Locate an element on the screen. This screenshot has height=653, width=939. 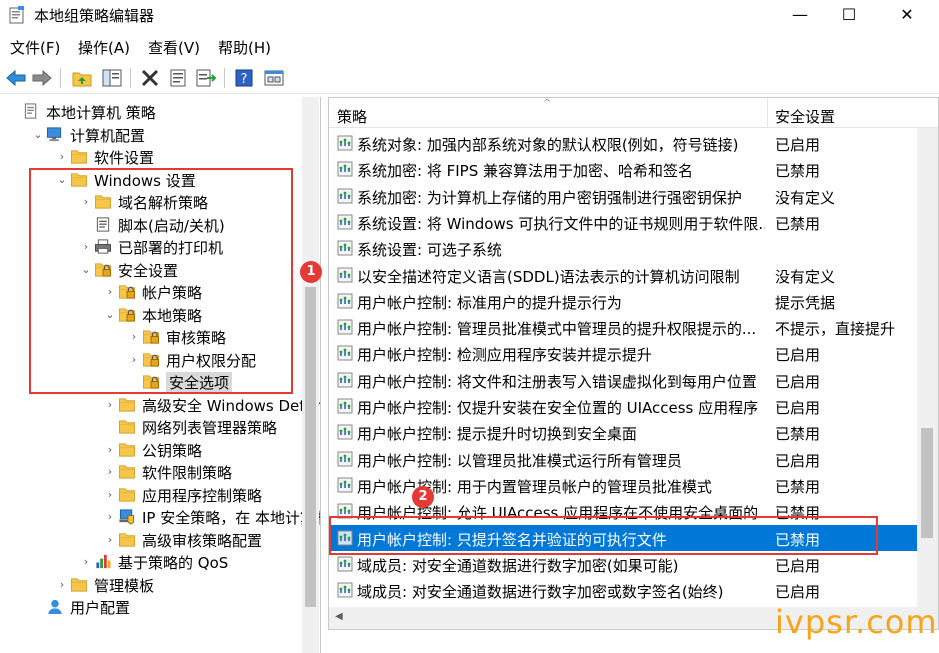
list-vertical-scrollbar is located at coordinates (927, 378).